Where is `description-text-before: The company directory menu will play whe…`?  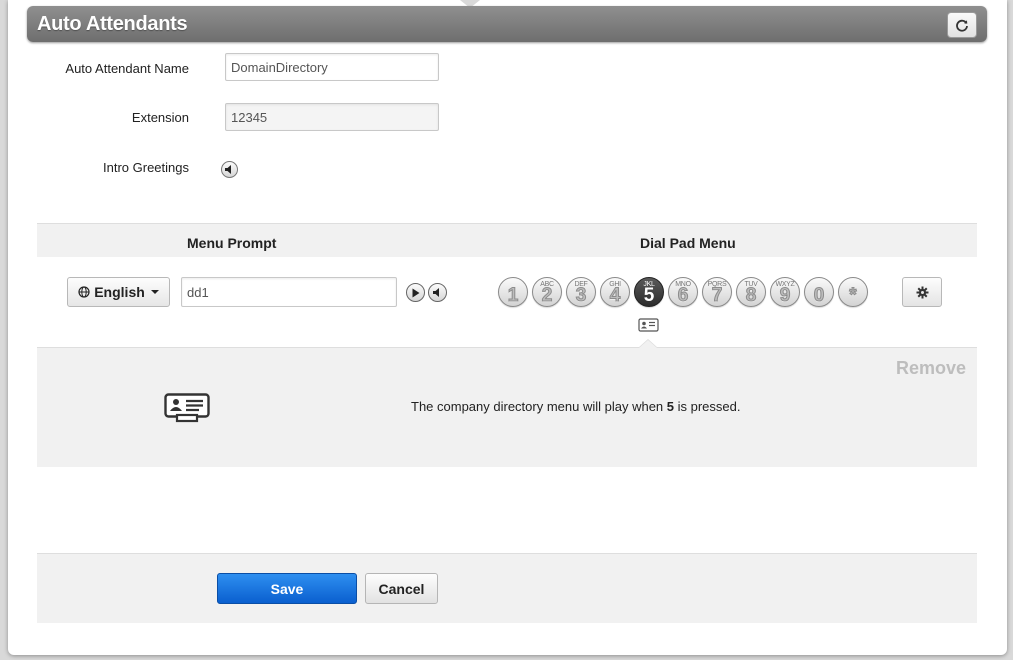
description-text-before: The company directory menu will play whe… is located at coordinates (539, 406).